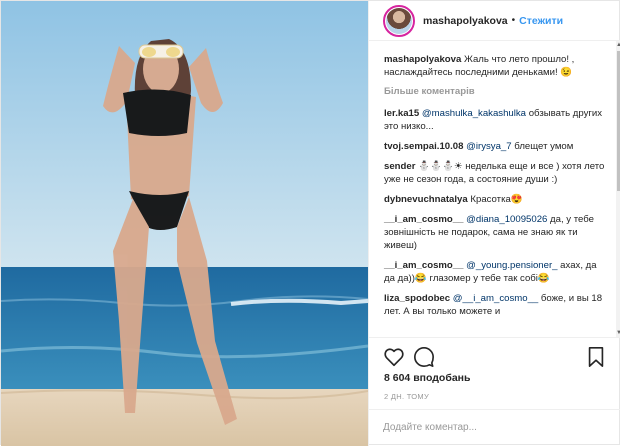  What do you see at coordinates (618, 189) in the screenshot?
I see `comments-scrollbar: ▲ ▼` at bounding box center [618, 189].